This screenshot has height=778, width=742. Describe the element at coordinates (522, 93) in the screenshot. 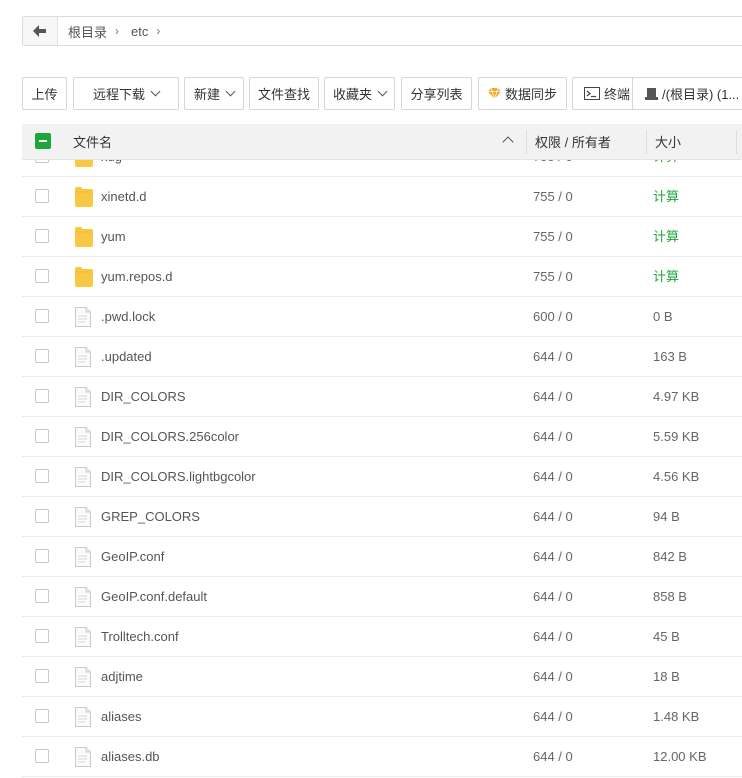

I see `data-sync-button: 数据同步` at that location.